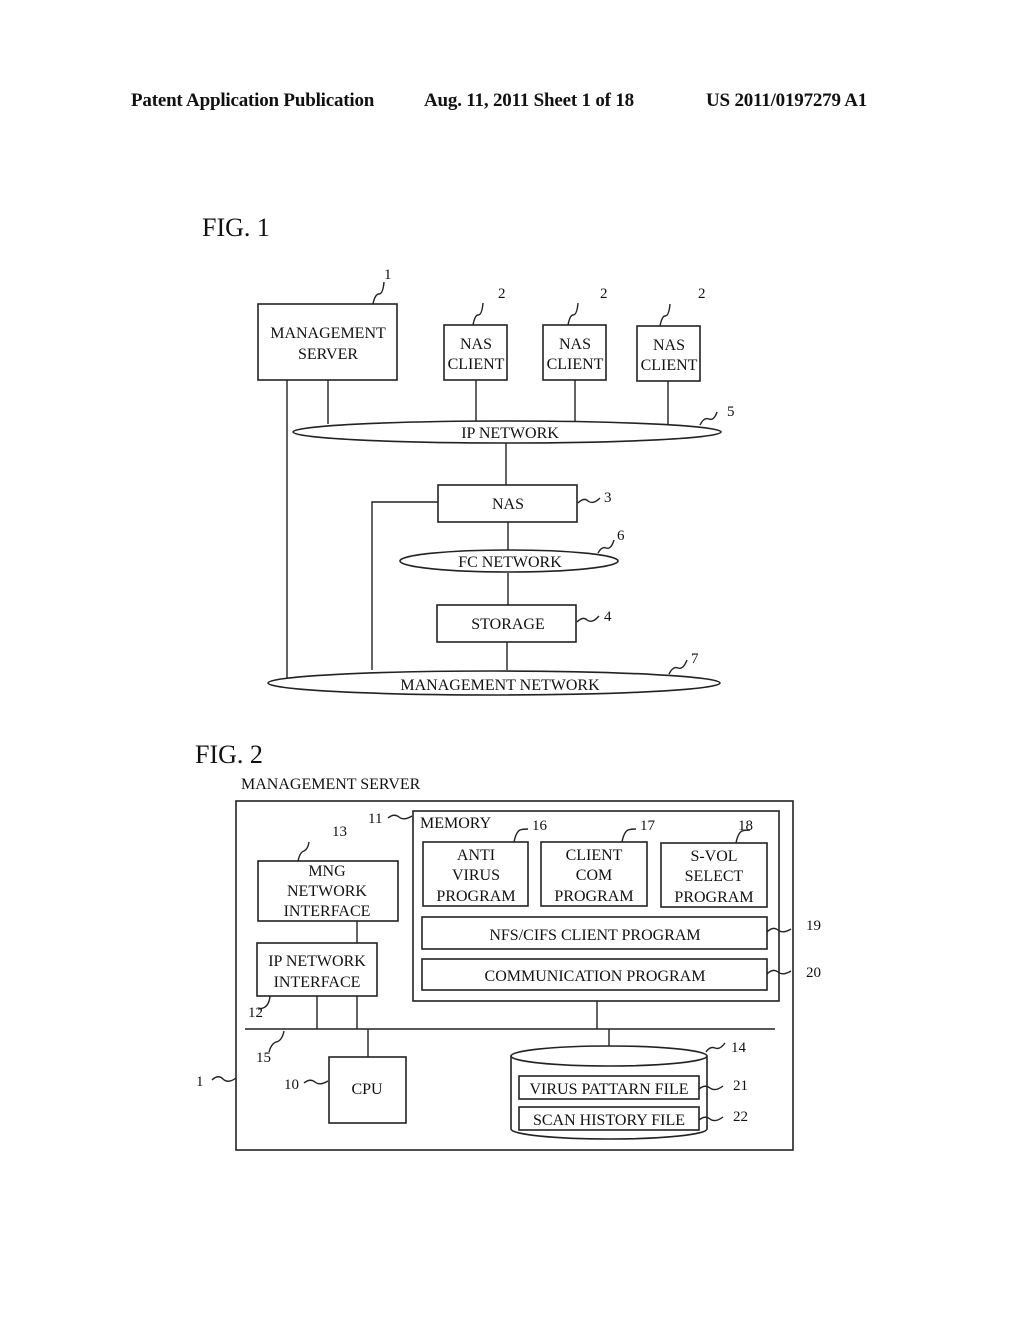 This screenshot has height=1320, width=1024. What do you see at coordinates (510, 562) in the screenshot?
I see `fc-network-label: FC NETWORK` at bounding box center [510, 562].